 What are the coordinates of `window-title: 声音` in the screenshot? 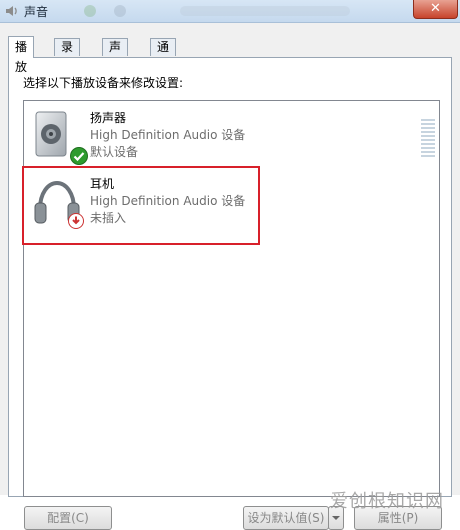 It's located at (36, 12).